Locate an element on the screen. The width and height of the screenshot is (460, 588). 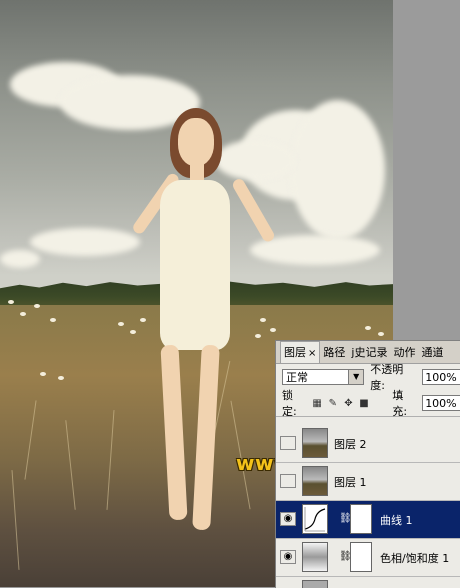
canvas-background is located at coordinates (426, 170).